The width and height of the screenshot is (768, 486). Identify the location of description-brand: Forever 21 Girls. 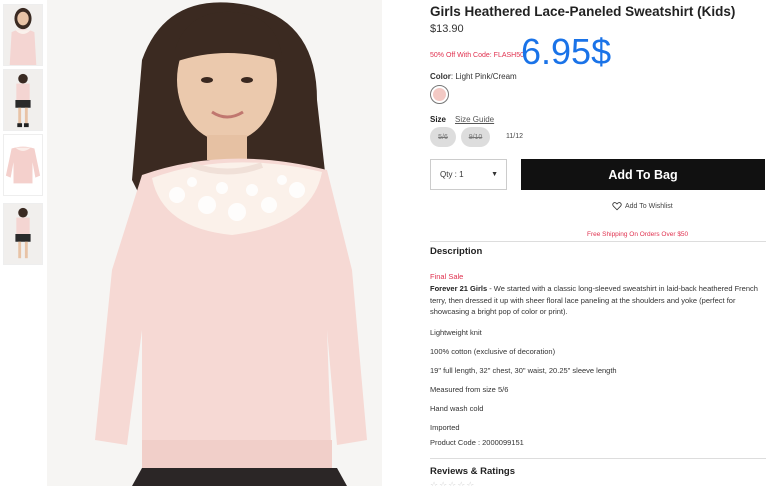
(459, 288).